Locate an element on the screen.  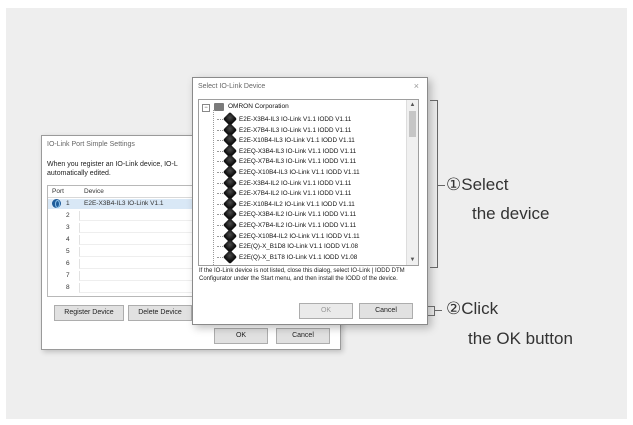
register-device-button: Register Device is located at coordinates (89, 313).